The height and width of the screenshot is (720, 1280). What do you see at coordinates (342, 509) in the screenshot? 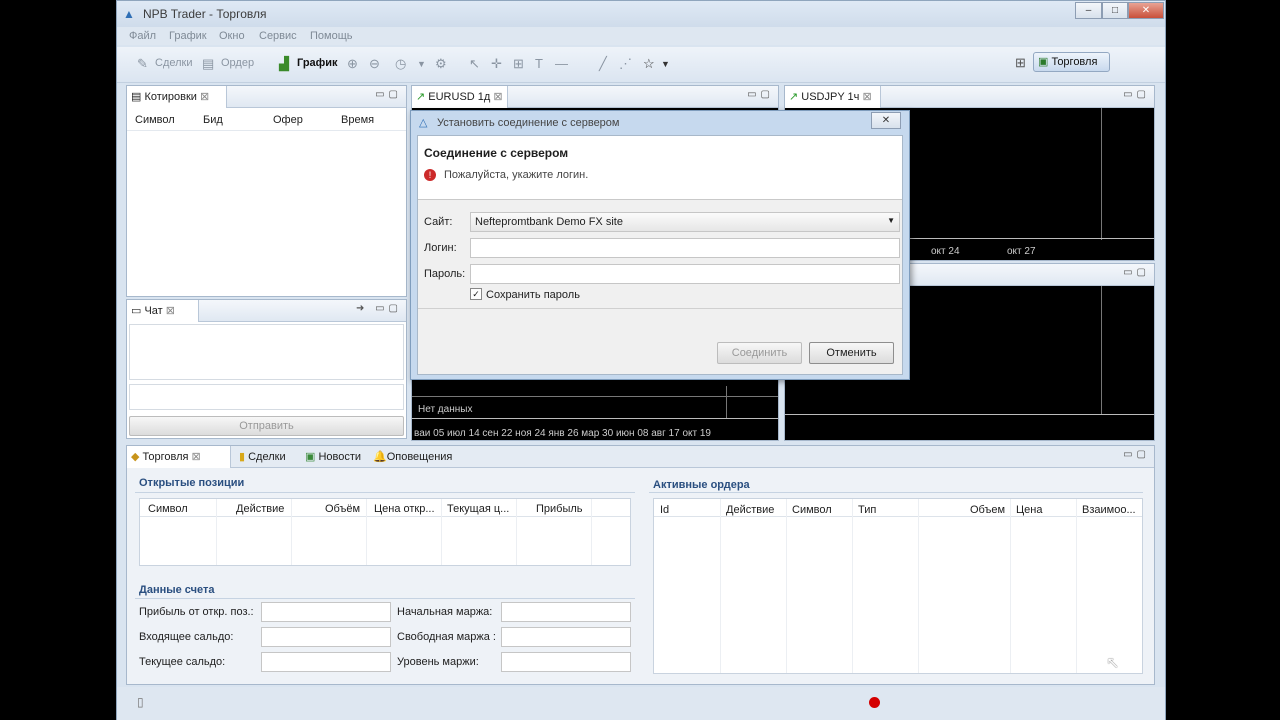
I see `col-volume: Объём` at bounding box center [342, 509].